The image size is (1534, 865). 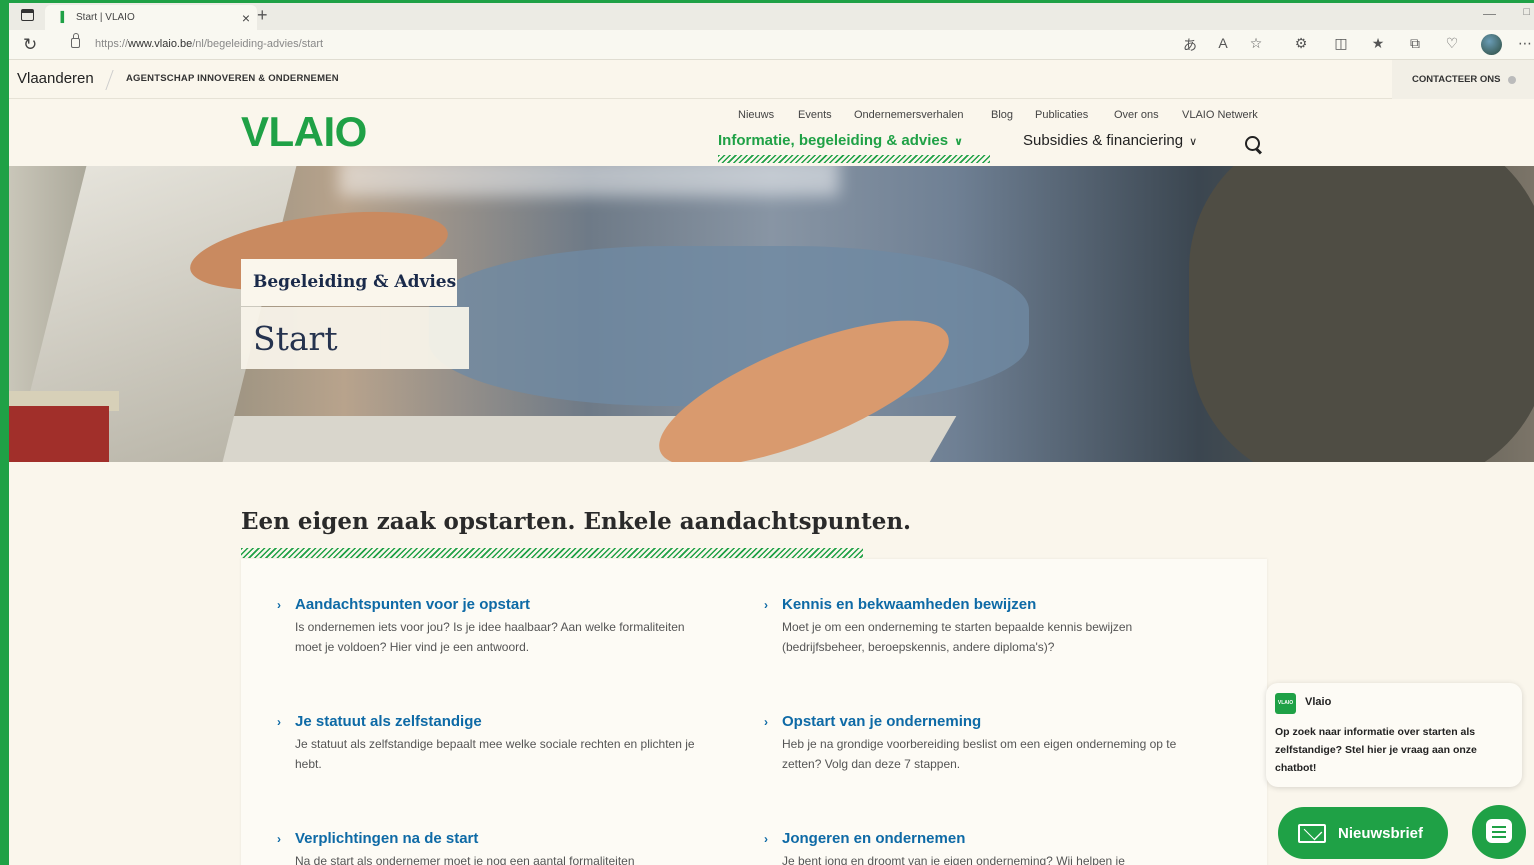 I want to click on search-icon, so click(x=1253, y=145).